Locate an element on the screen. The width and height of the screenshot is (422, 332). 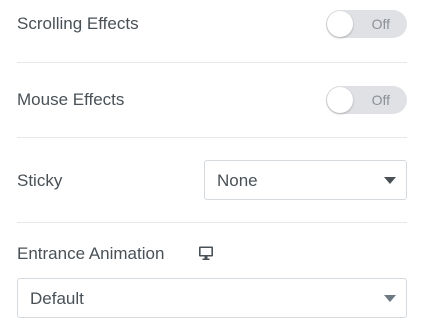
mouse-effects-toggle: Off is located at coordinates (366, 100).